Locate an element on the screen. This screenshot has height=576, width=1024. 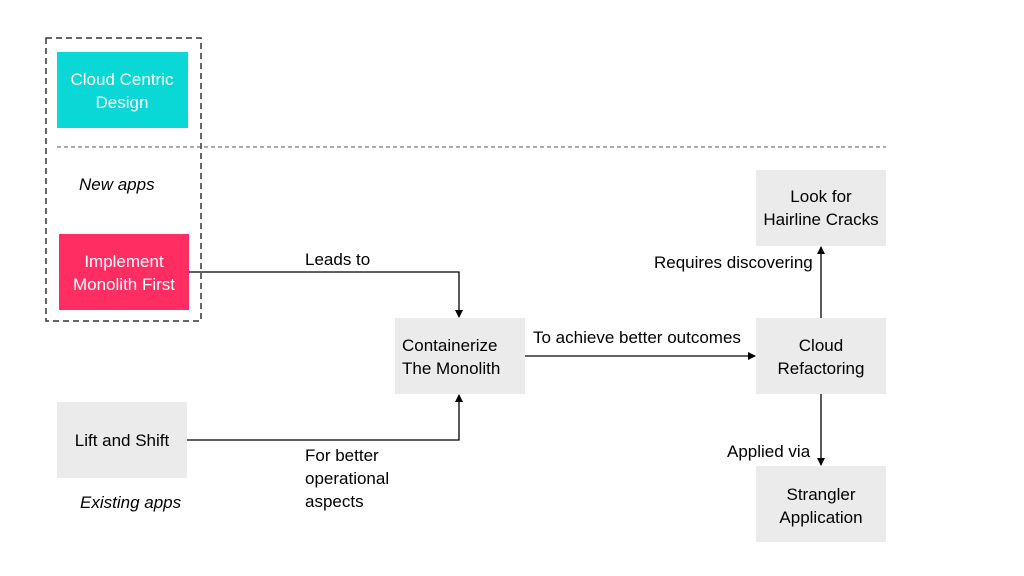
node-cloud-refactoring: Cloud Refactoring is located at coordinates (821, 356).